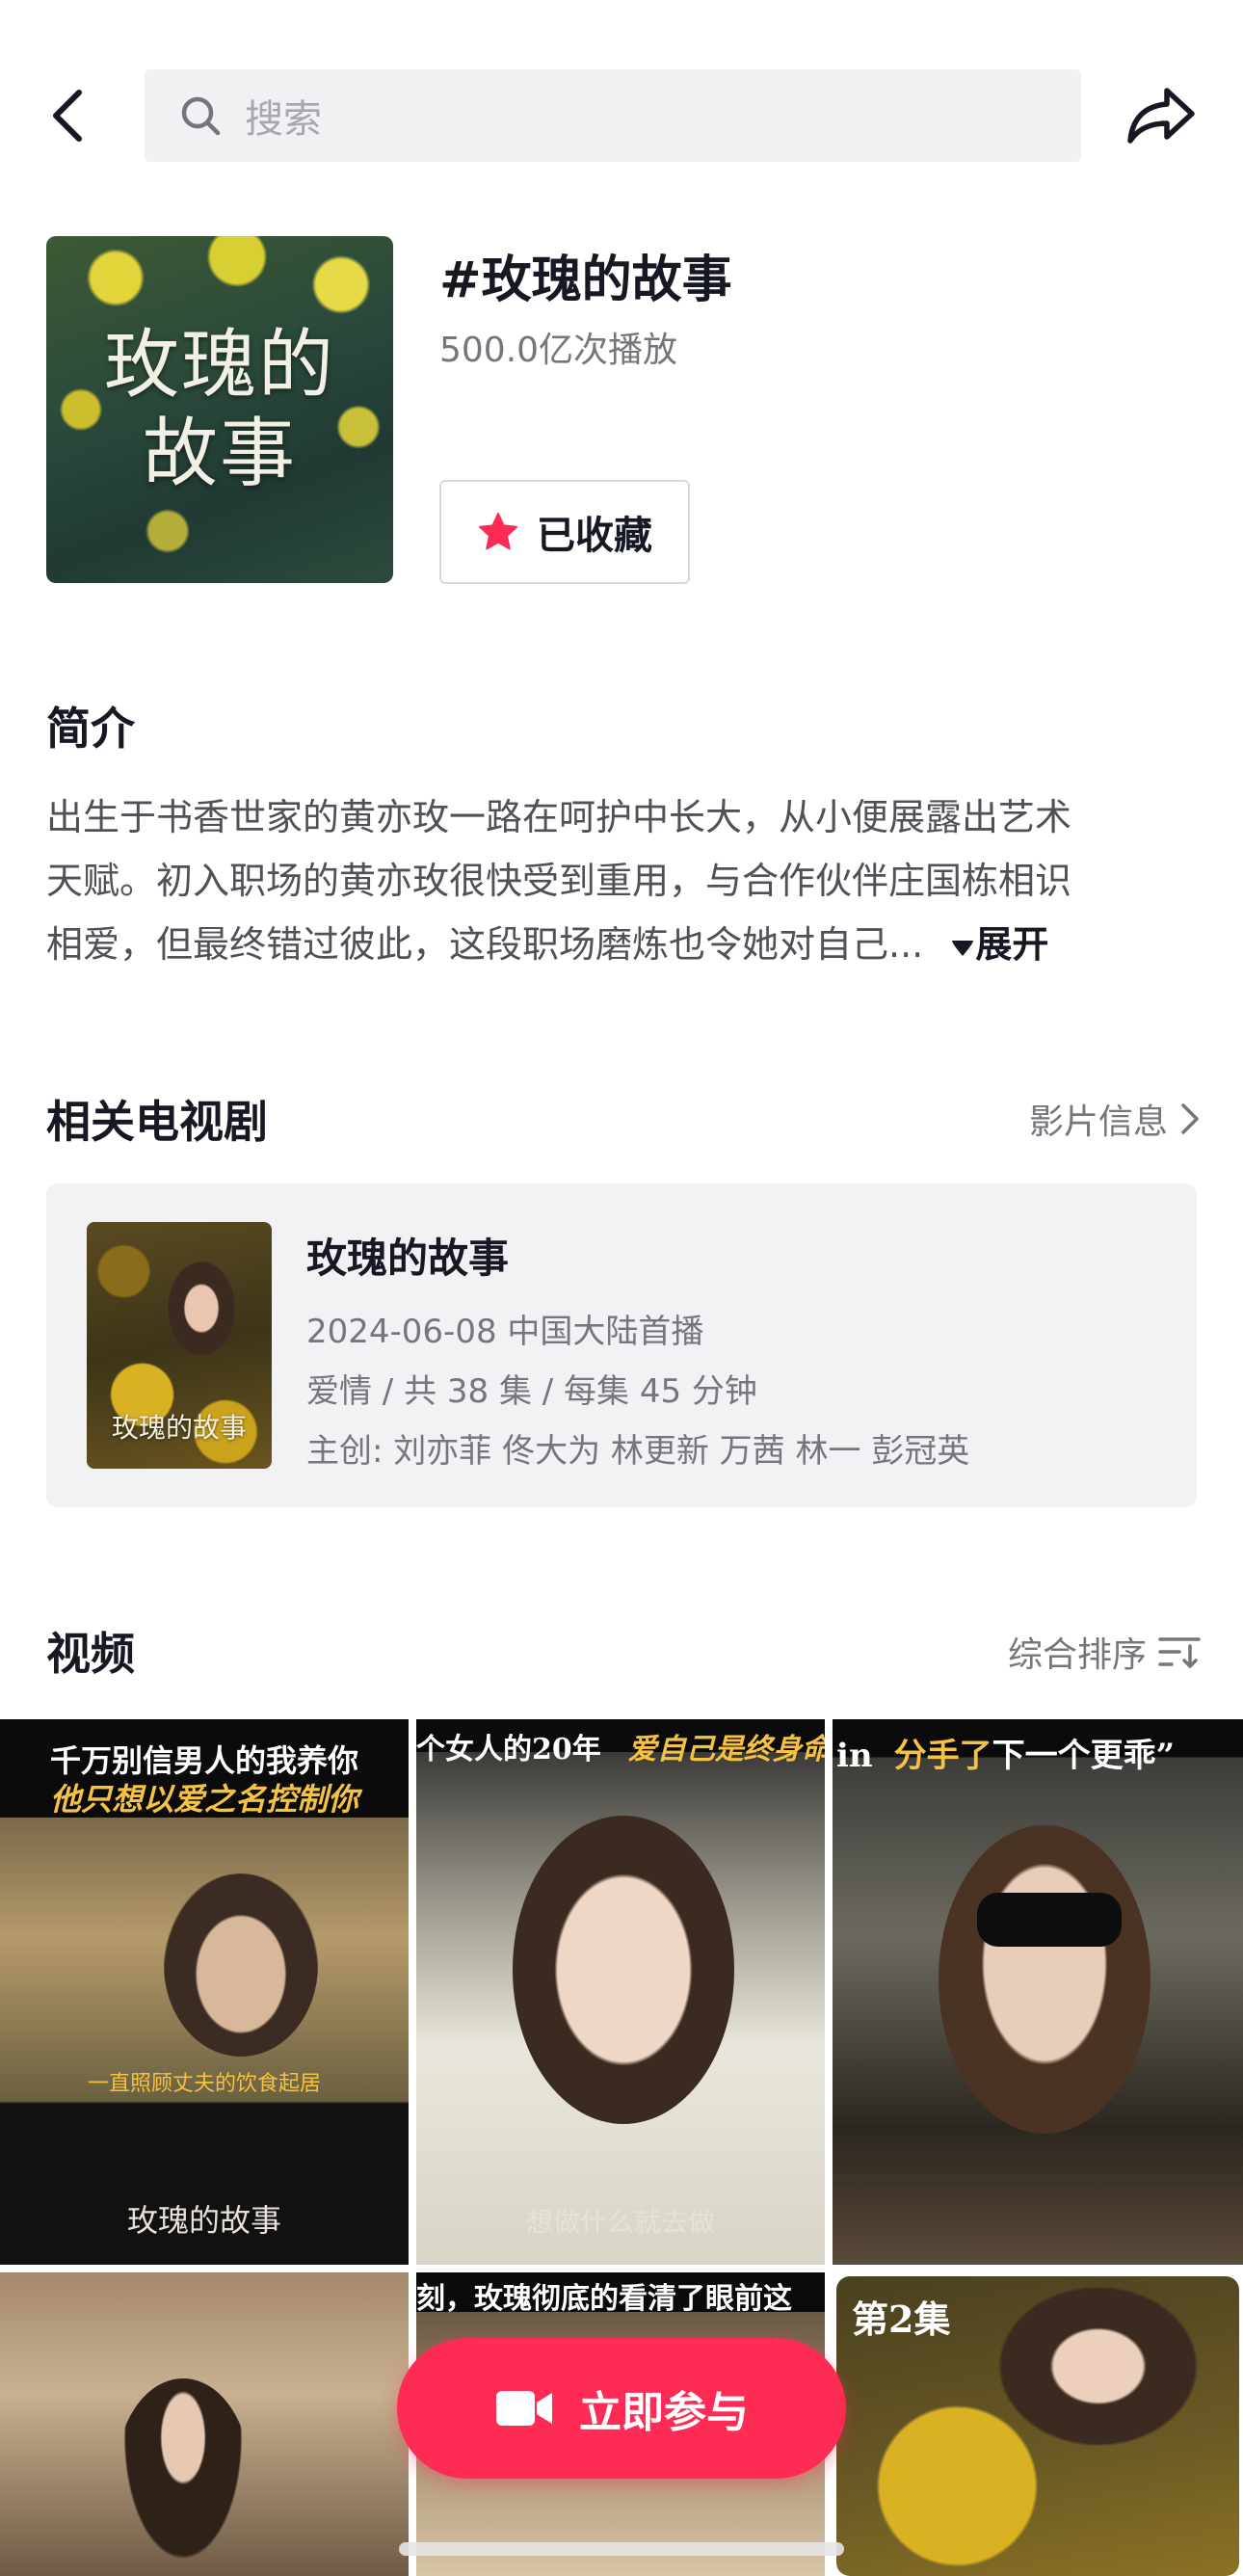 The image size is (1243, 2576). Describe the element at coordinates (508, 1749) in the screenshot. I see `caption-white: 个女人的20年` at that location.